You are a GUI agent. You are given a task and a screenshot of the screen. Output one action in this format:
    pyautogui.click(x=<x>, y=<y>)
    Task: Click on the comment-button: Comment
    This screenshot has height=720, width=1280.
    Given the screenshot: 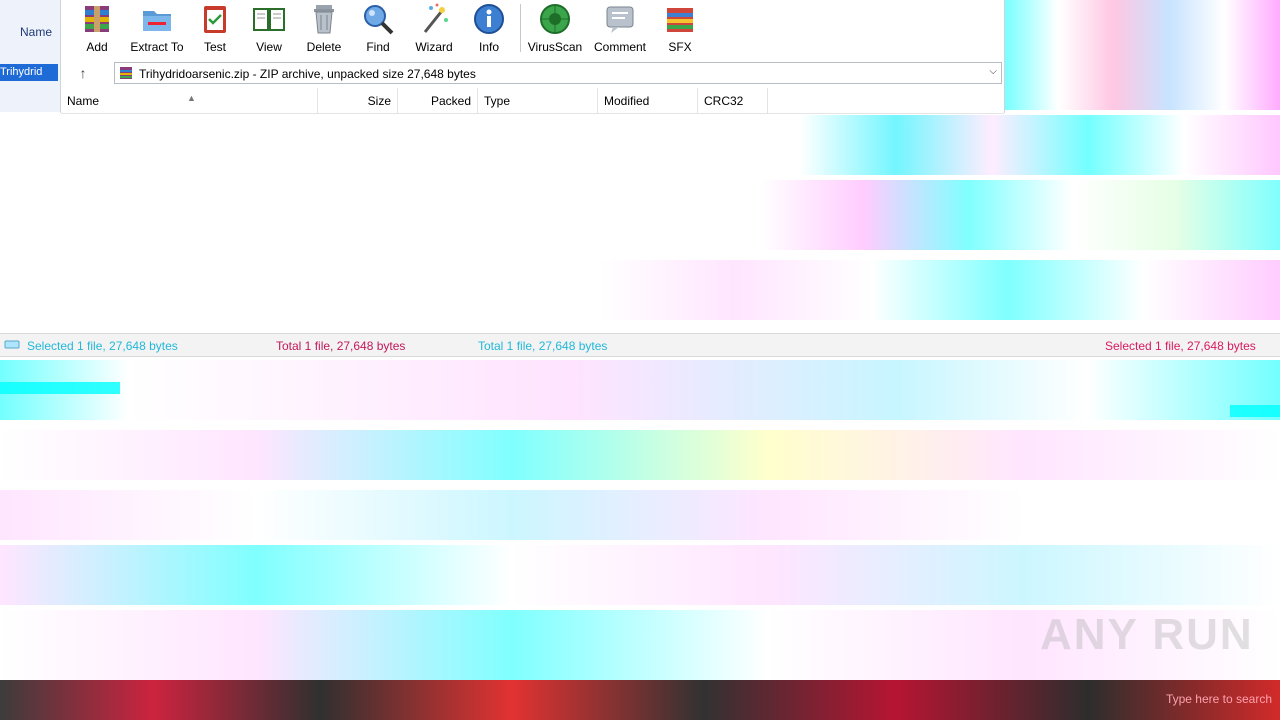 What is the action you would take?
    pyautogui.click(x=620, y=28)
    